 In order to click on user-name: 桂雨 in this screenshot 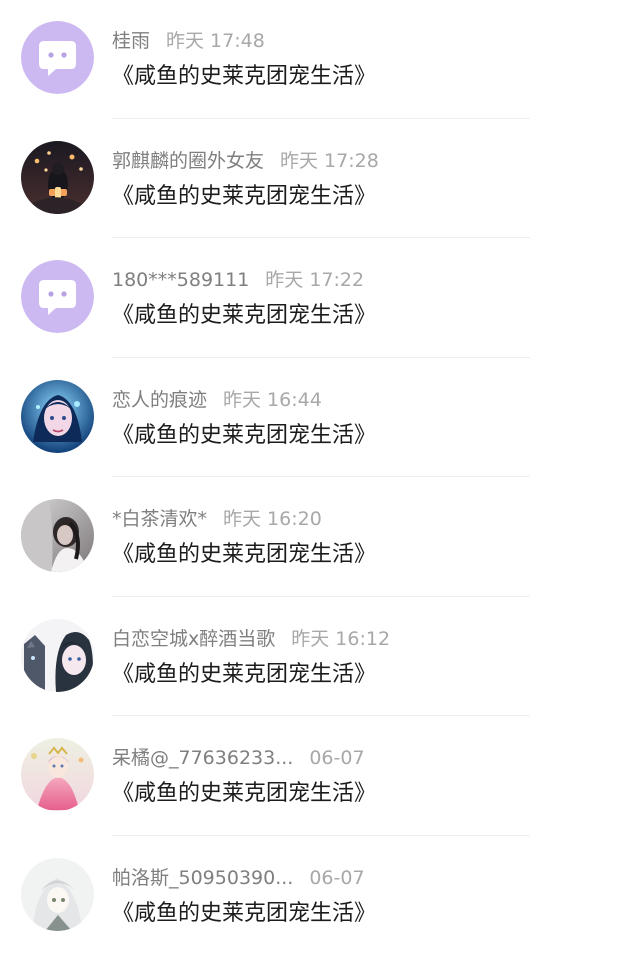, I will do `click(131, 41)`.